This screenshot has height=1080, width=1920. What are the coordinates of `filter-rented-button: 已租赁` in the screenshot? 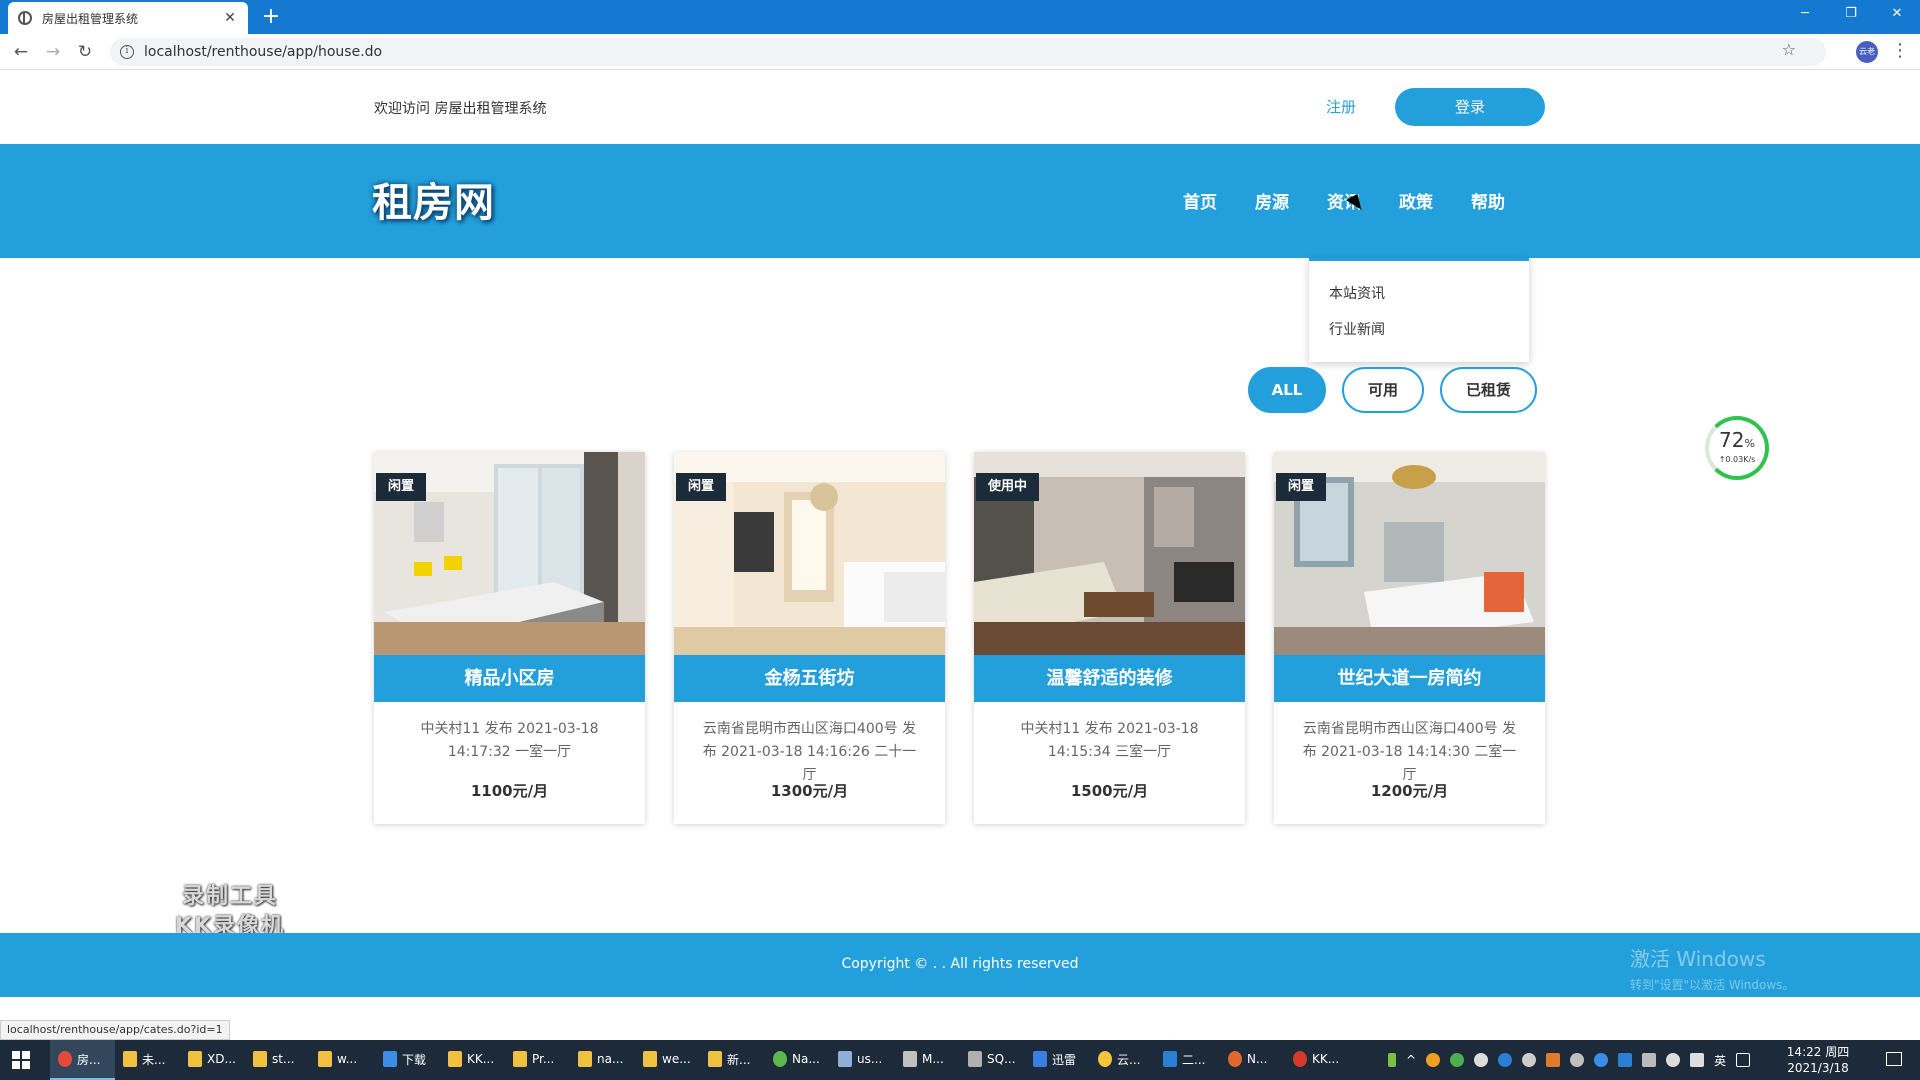 It's located at (1488, 390).